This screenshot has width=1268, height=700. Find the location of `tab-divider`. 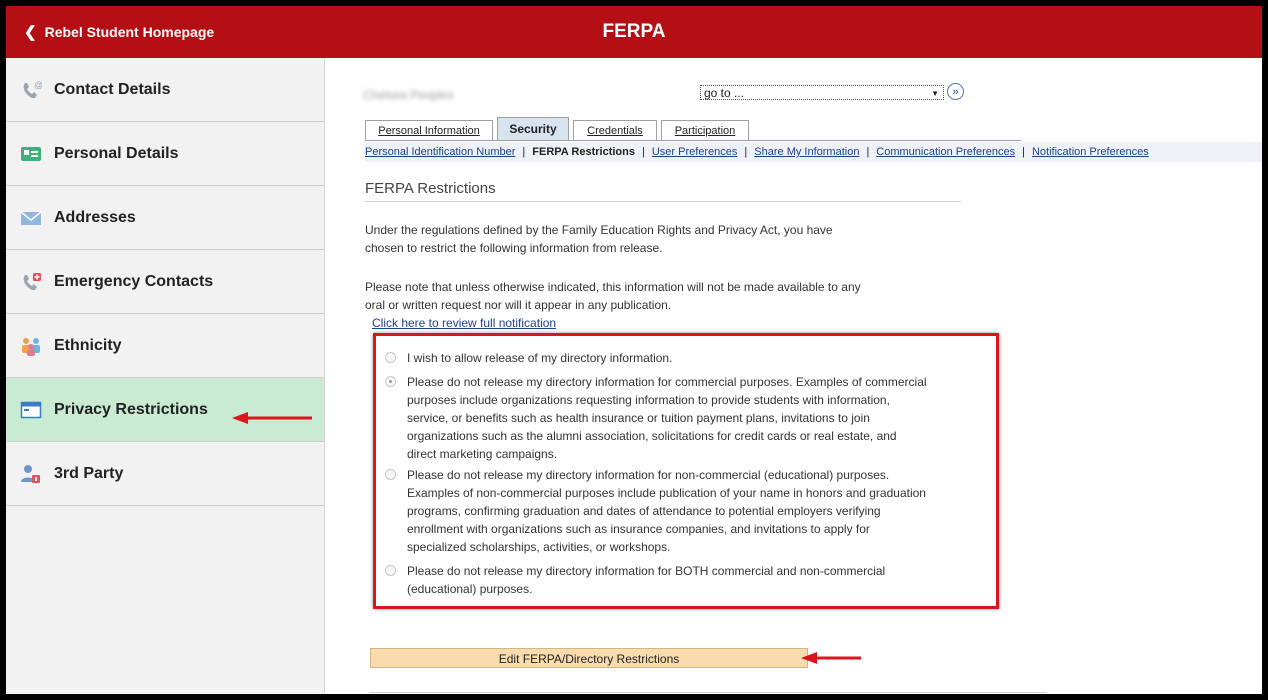

tab-divider is located at coordinates (693, 140).